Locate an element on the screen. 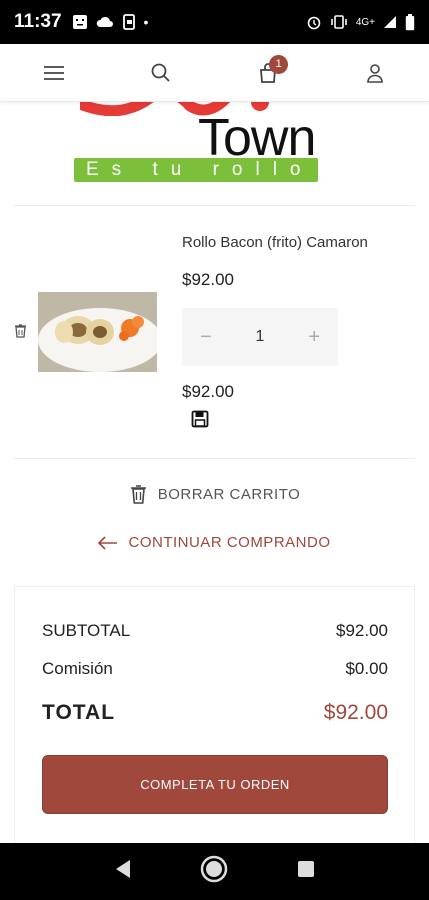 The image size is (429, 900). status-bar: 11:37 • 4G+ is located at coordinates (214, 22).